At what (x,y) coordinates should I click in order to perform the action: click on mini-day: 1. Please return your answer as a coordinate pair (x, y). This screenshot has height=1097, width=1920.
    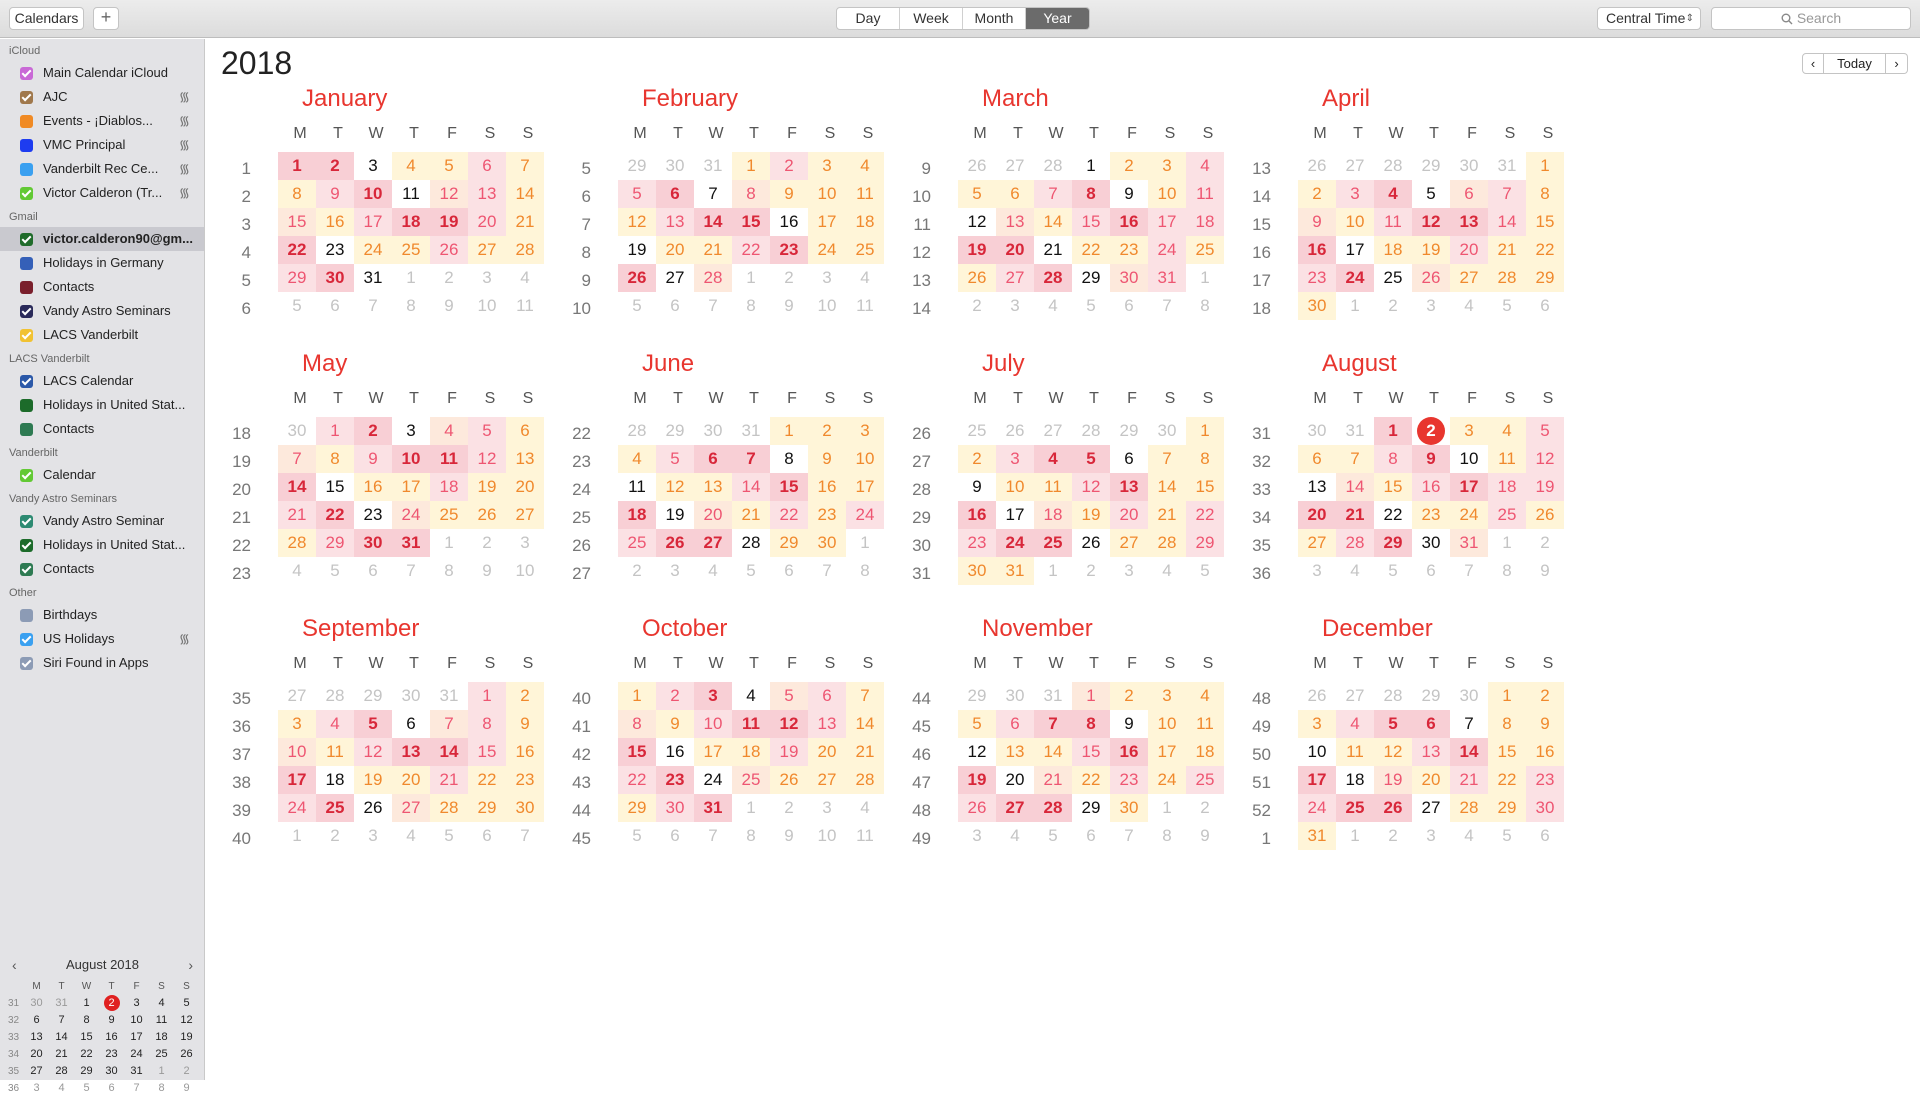
    Looking at the image, I should click on (161, 1071).